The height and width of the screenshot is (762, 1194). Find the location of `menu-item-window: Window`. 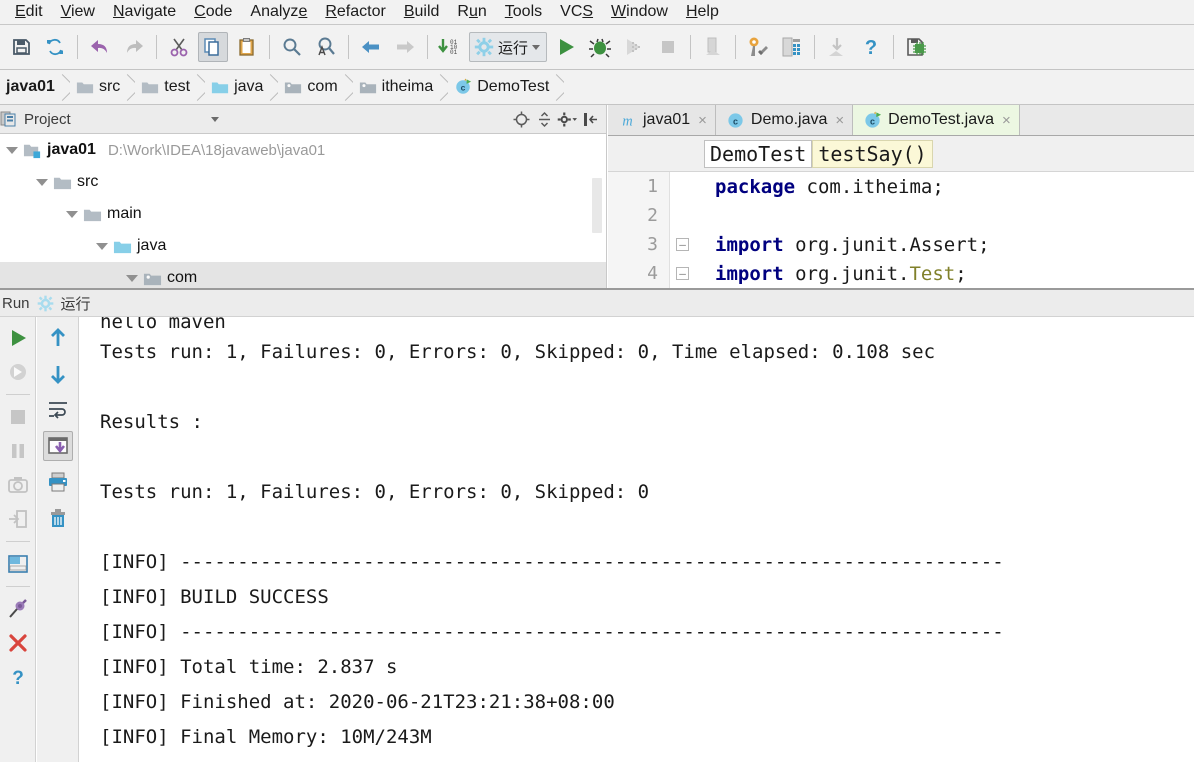

menu-item-window: Window is located at coordinates (639, 12).